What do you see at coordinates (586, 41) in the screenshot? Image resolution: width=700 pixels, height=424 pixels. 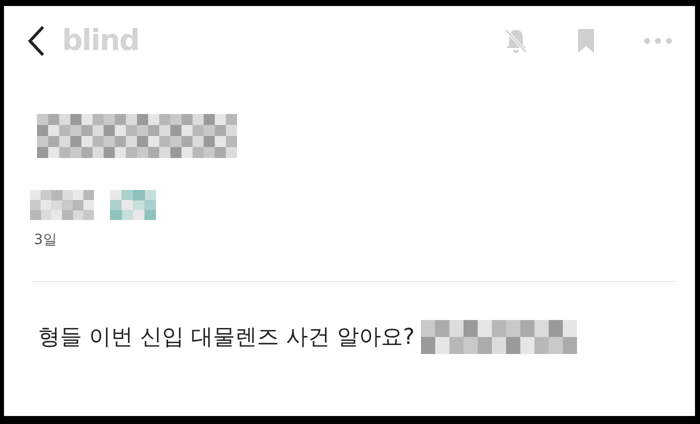 I see `bookmark-icon` at bounding box center [586, 41].